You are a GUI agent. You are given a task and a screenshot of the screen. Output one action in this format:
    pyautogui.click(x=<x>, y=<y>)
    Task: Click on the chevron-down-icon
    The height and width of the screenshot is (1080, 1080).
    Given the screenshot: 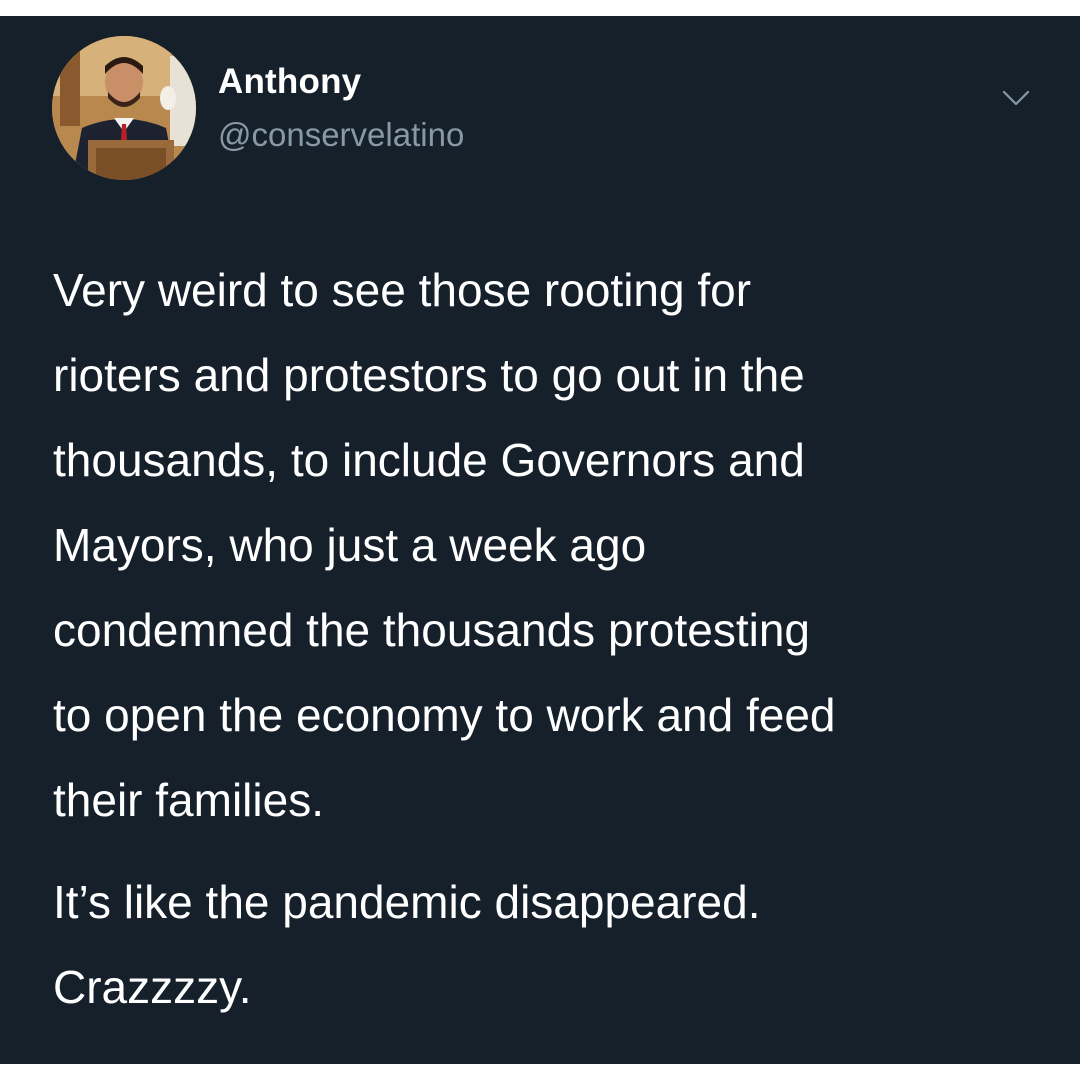 What is the action you would take?
    pyautogui.click(x=1016, y=97)
    